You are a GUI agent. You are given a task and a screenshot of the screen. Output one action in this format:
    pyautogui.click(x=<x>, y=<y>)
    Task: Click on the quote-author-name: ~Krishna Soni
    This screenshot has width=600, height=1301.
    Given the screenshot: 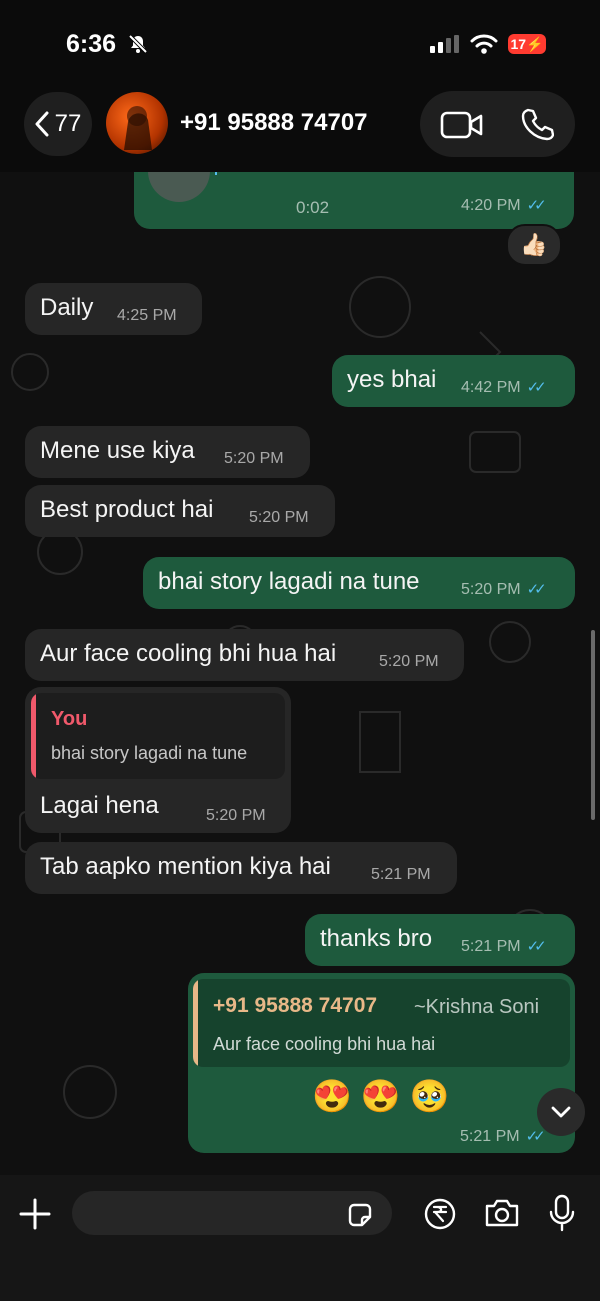 What is the action you would take?
    pyautogui.click(x=477, y=1007)
    